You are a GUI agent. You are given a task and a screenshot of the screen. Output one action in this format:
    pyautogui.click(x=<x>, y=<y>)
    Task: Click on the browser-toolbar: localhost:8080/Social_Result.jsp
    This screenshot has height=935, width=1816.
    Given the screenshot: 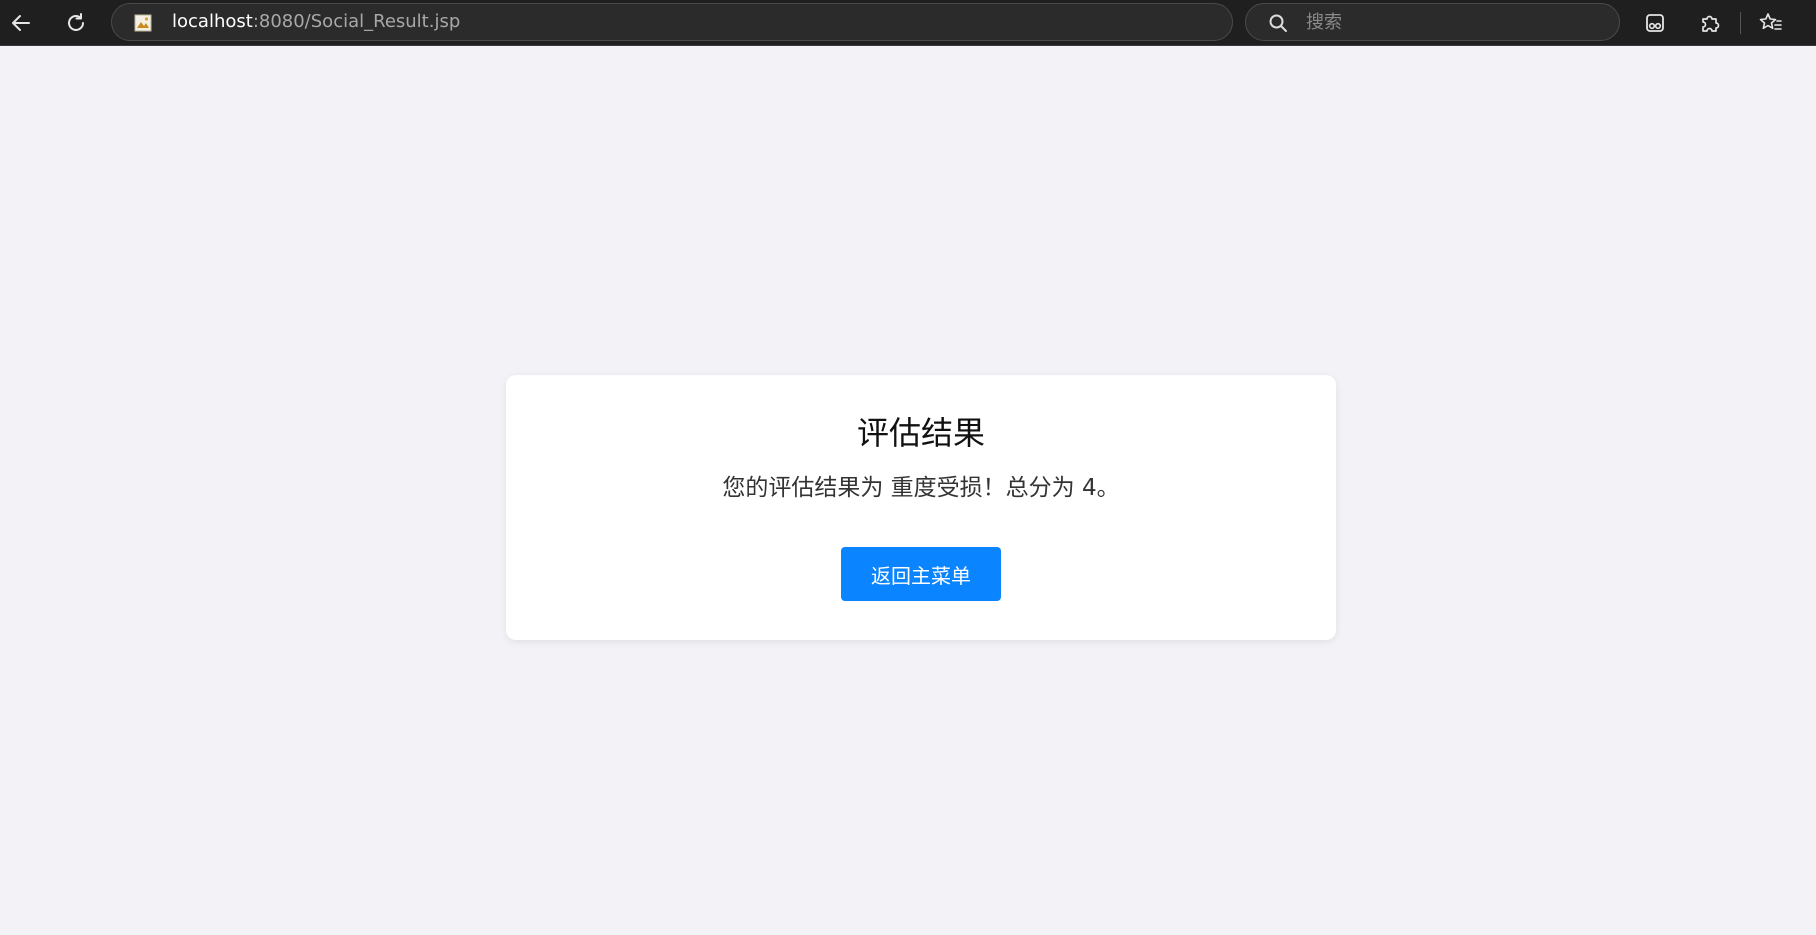 What is the action you would take?
    pyautogui.click(x=908, y=23)
    